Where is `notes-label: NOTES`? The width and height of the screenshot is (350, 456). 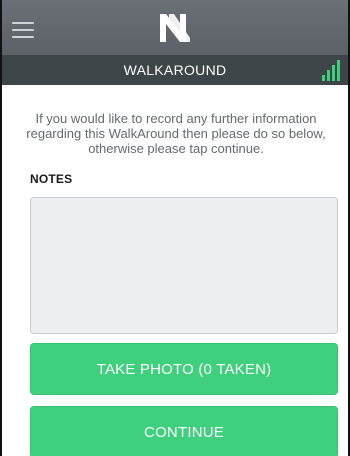 notes-label: NOTES is located at coordinates (51, 179).